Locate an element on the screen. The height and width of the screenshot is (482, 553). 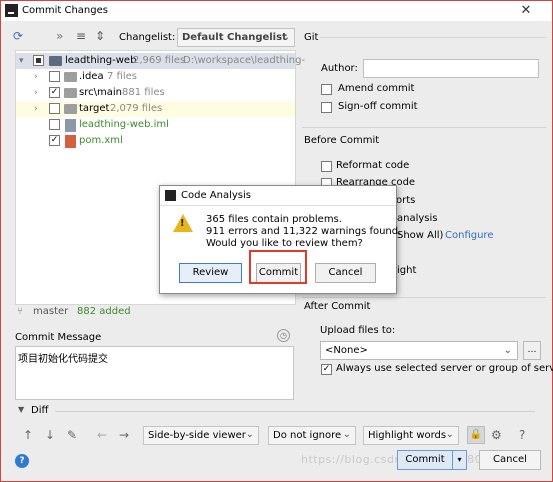
tree-row-pom: ✓ pom.xml is located at coordinates (155, 141).